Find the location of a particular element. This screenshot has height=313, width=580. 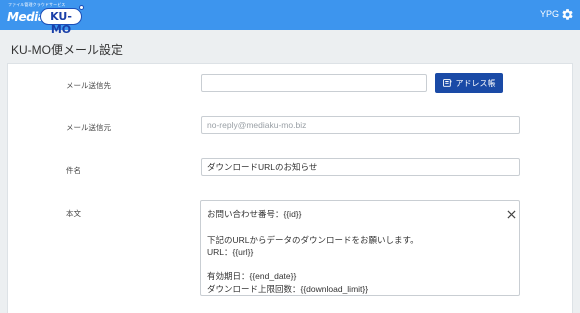

media-kumo-logo: ファイル管理クラウドサービス Media KU-MO is located at coordinates (47, 19).